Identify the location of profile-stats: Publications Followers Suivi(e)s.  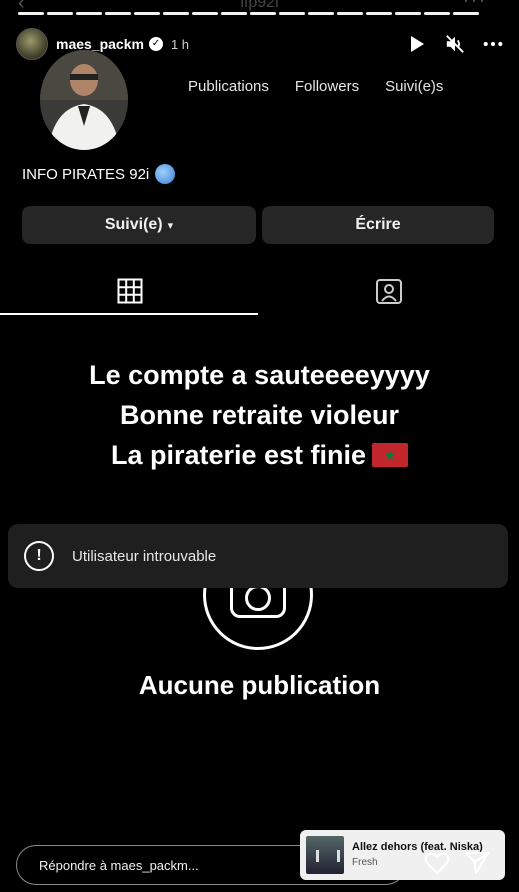
(315, 86).